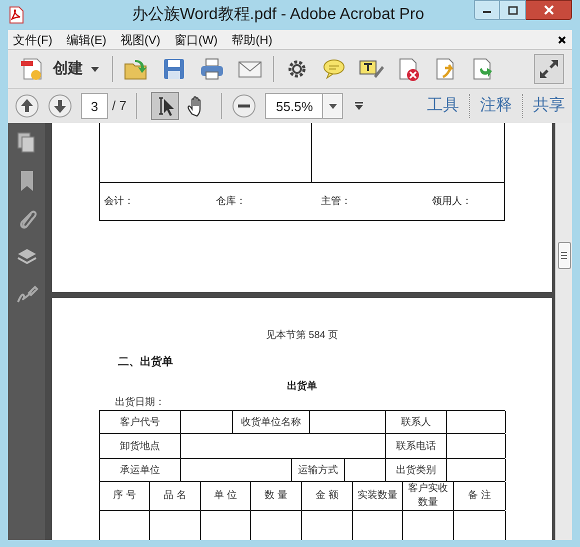  What do you see at coordinates (564, 255) in the screenshot?
I see `scrollbar-thumb` at bounding box center [564, 255].